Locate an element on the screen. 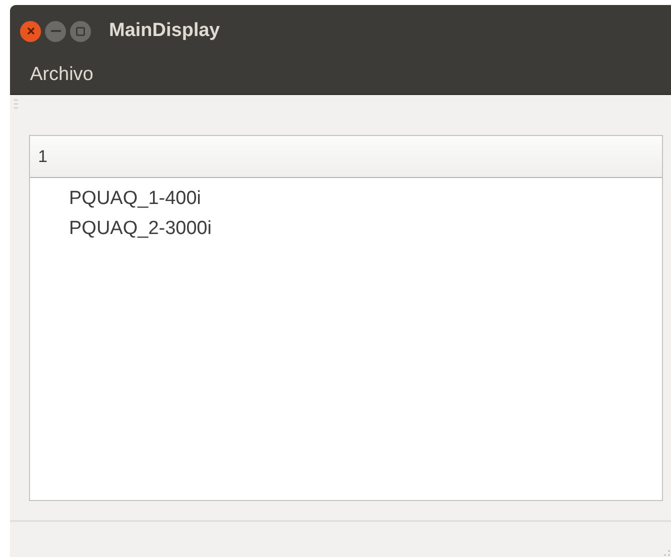 The image size is (671, 557). minimize-icon is located at coordinates (55, 31).